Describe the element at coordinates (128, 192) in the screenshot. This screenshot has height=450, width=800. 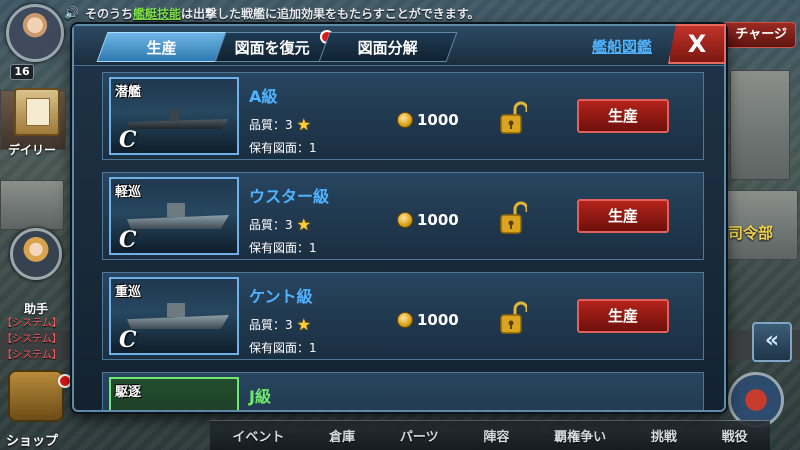
I see `ship-type-label: 軽巡` at that location.